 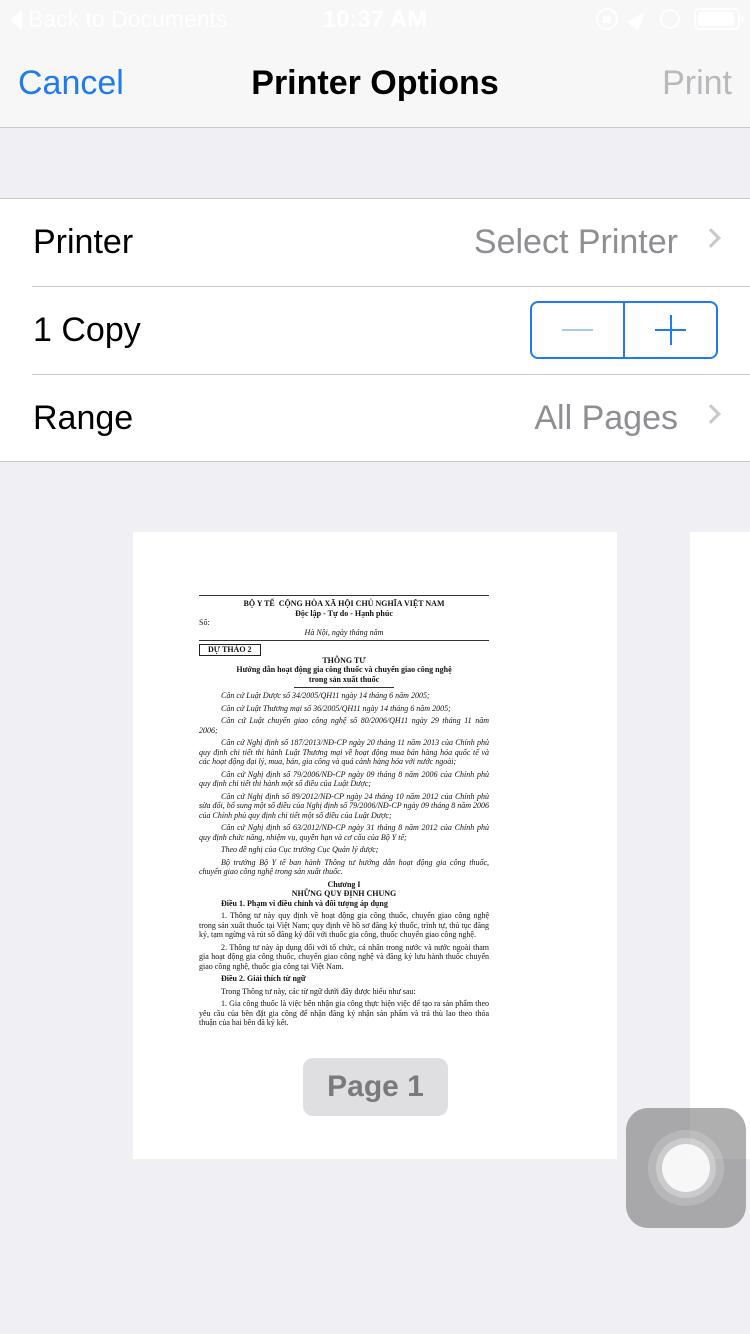 I want to click on doc-subject-2: trong sản xuất thuốc, so click(x=344, y=679).